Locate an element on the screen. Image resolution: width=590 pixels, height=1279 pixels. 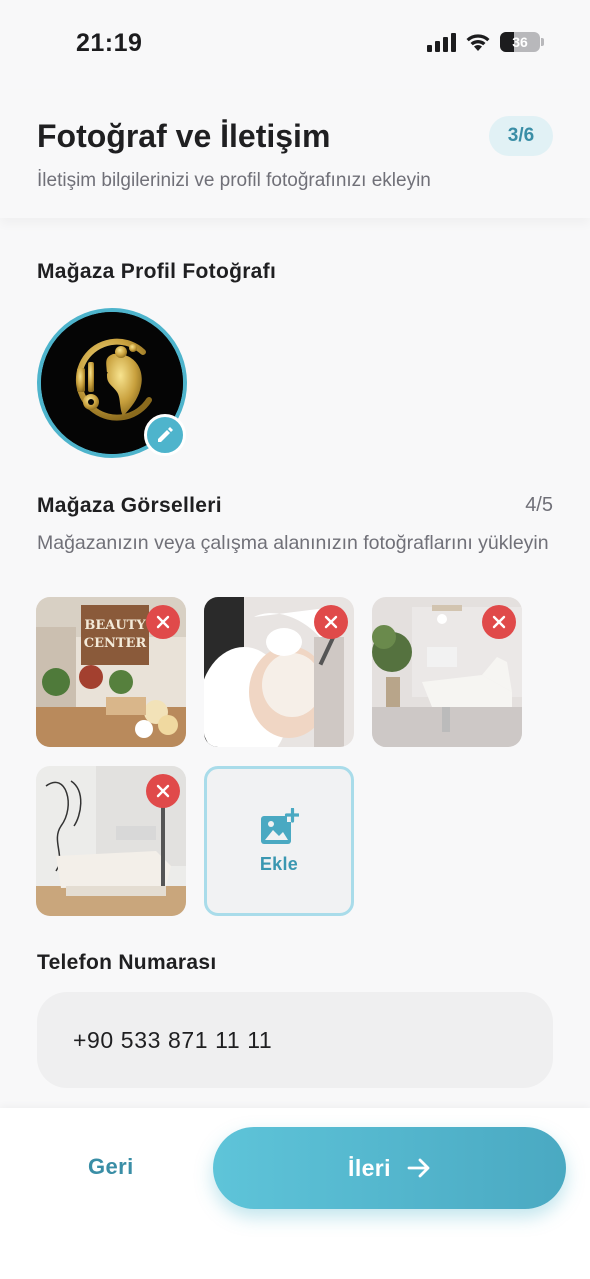
next-button-label: İleri is located at coordinates (369, 1167).